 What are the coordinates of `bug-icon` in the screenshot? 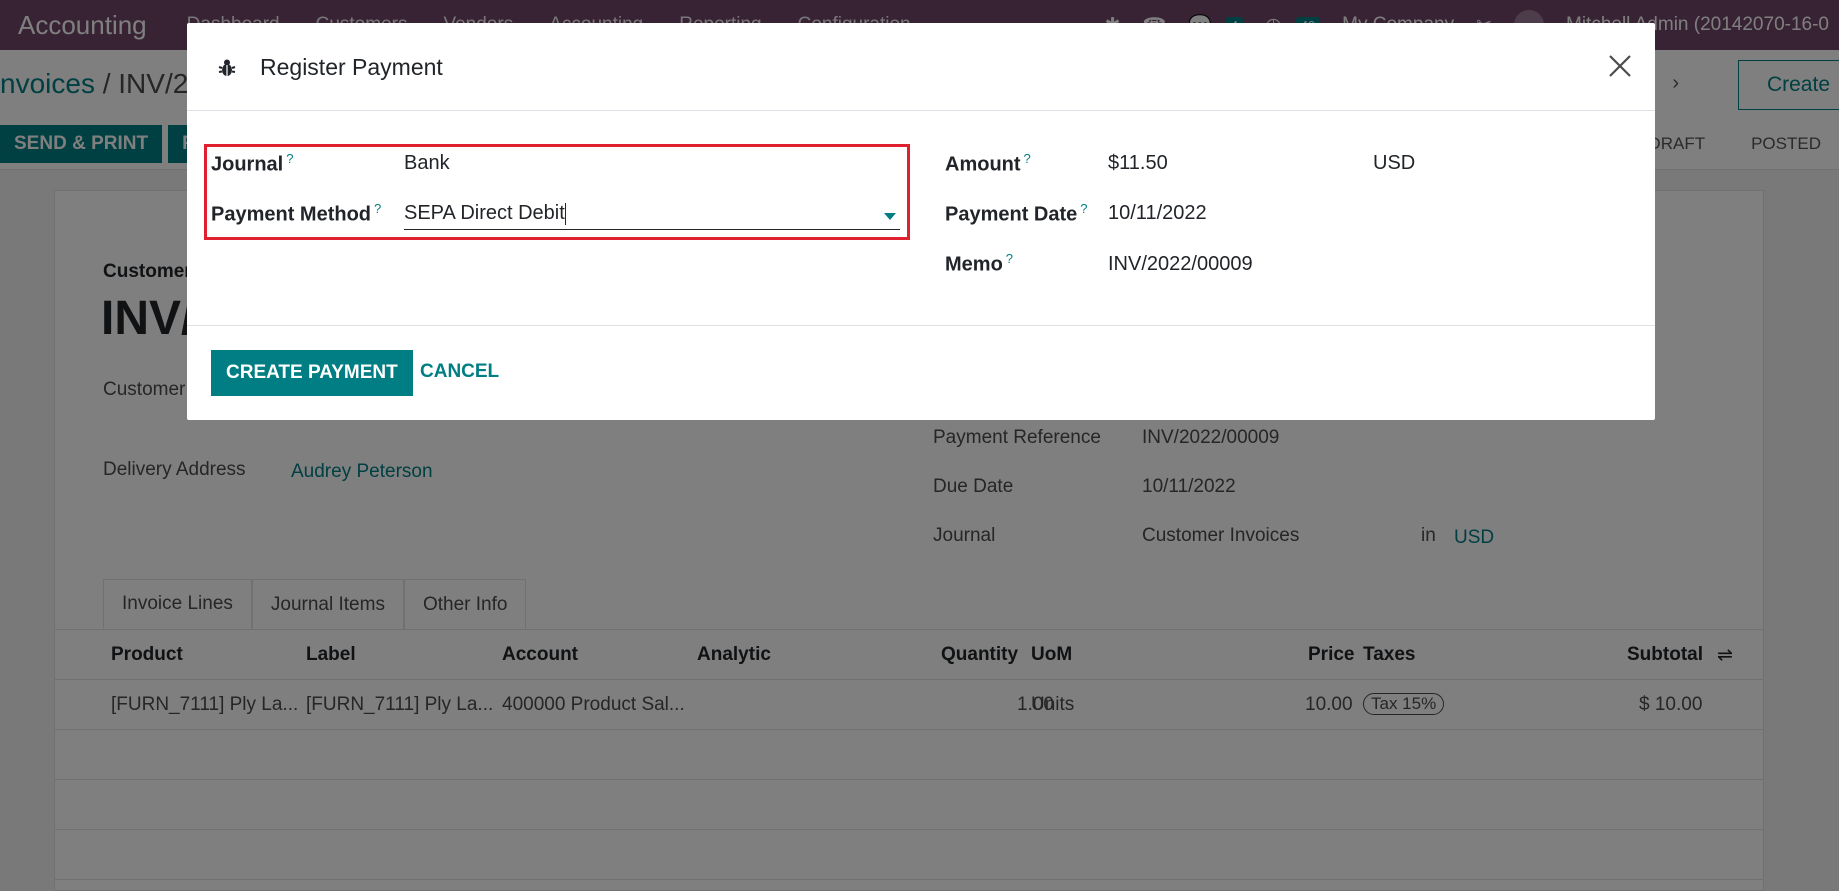 It's located at (227, 67).